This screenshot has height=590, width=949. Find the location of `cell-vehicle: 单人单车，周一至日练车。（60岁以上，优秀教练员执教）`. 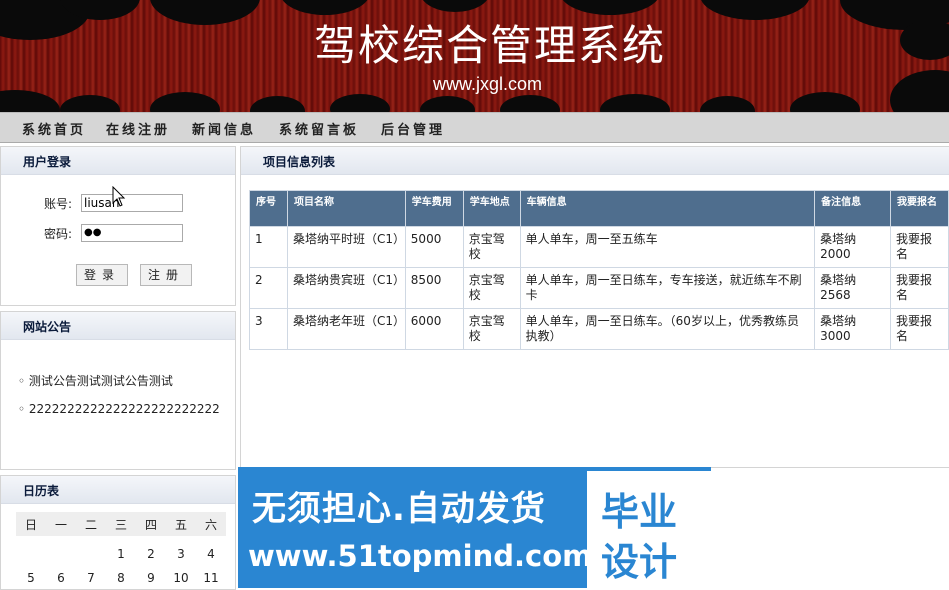

cell-vehicle: 单人单车，周一至日练车。（60岁以上，优秀教练员执教） is located at coordinates (667, 329).